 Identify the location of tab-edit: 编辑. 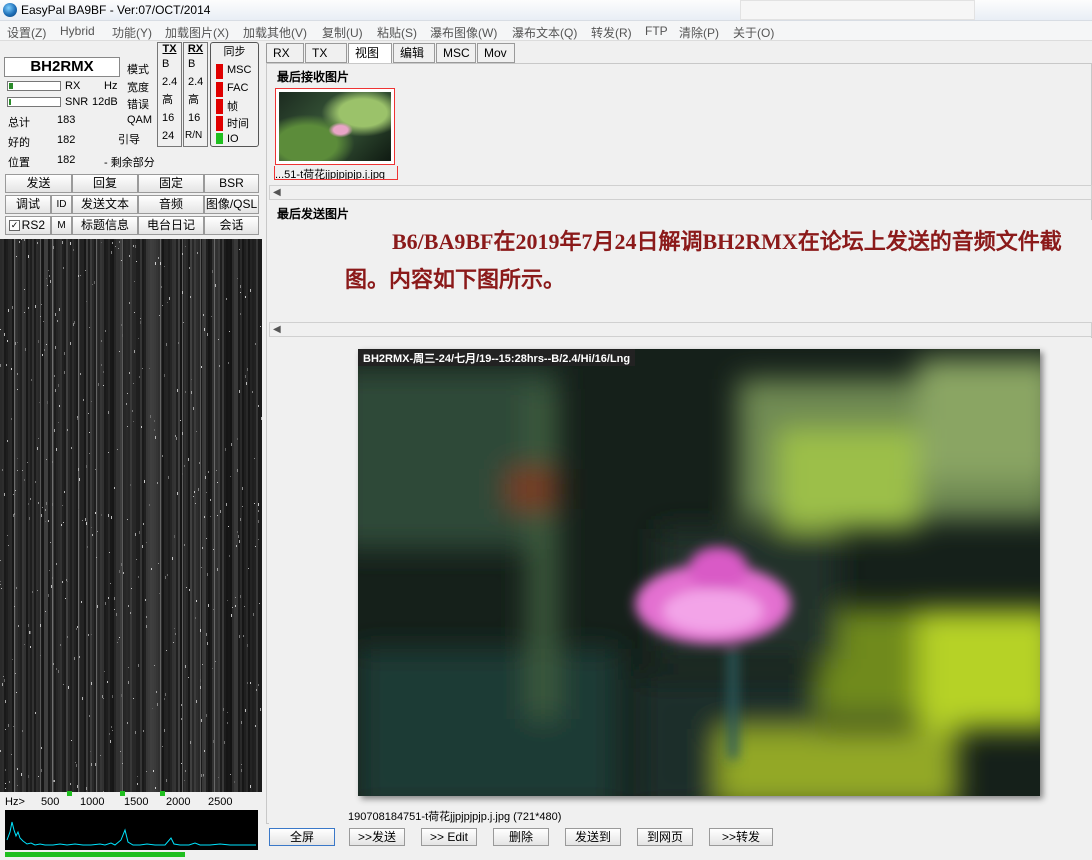
(414, 53).